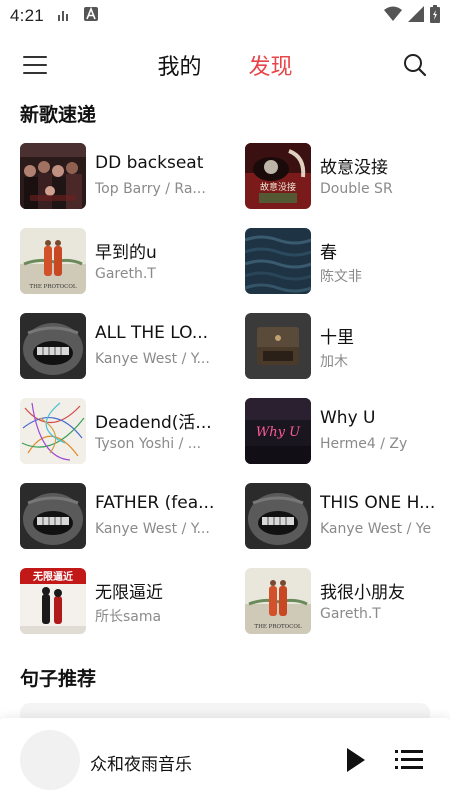 The width and height of the screenshot is (450, 800). Describe the element at coordinates (328, 253) in the screenshot. I see `song-title: 春` at that location.